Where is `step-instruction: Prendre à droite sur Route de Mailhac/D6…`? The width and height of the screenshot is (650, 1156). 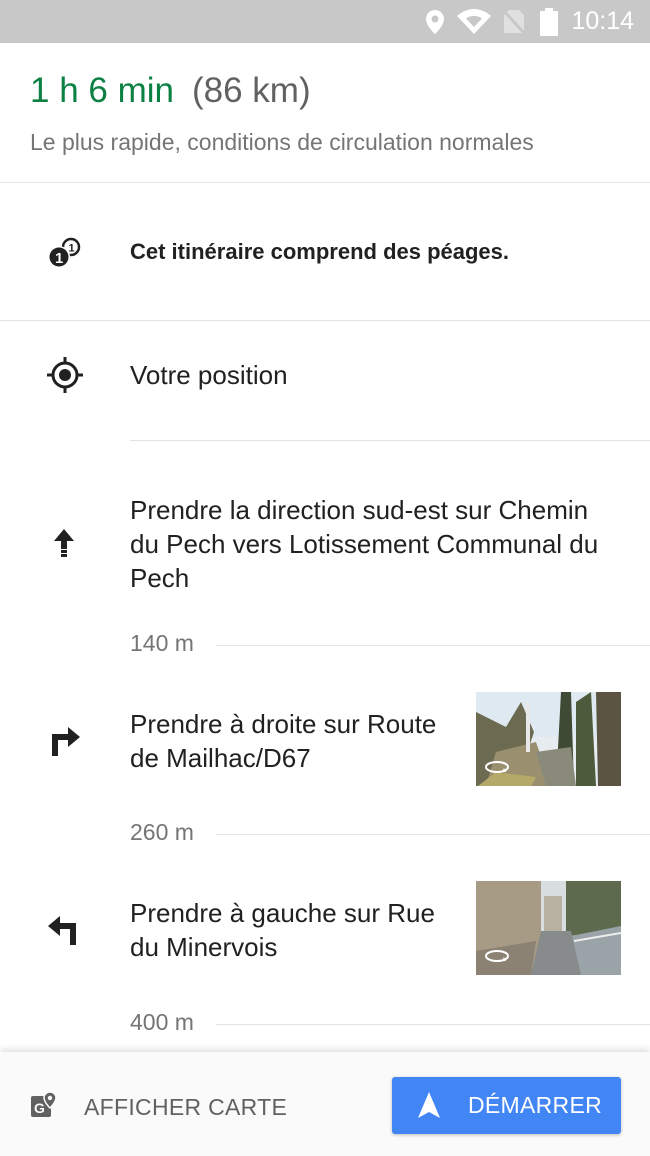
step-instruction: Prendre à droite sur Route de Mailhac/D6… is located at coordinates (283, 741).